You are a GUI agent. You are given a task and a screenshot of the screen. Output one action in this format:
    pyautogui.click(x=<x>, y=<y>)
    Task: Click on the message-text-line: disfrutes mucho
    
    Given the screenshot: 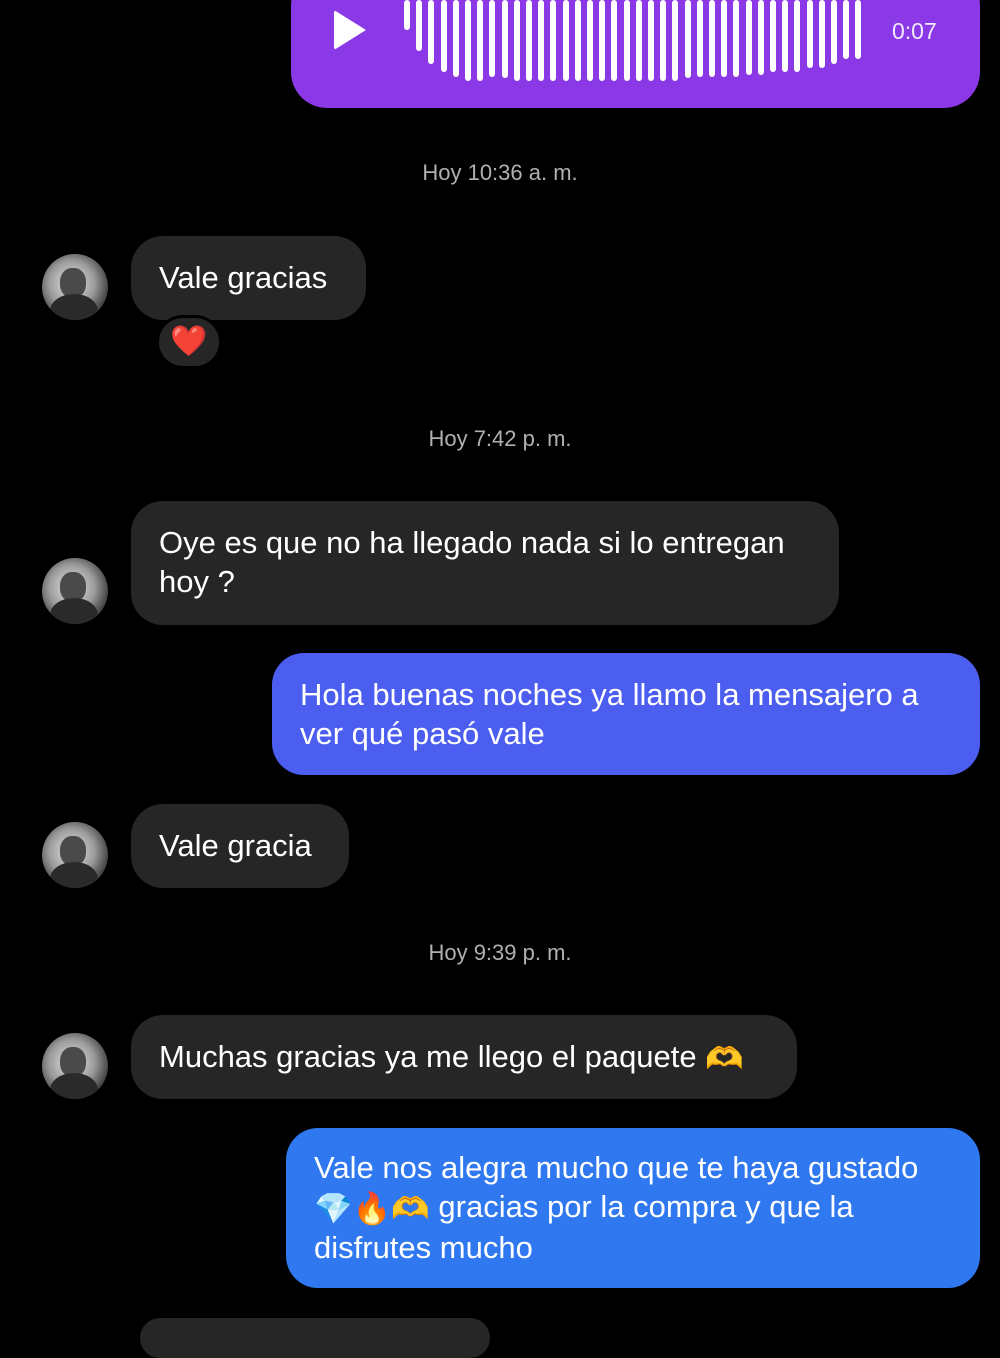 What is the action you would take?
    pyautogui.click(x=423, y=1248)
    